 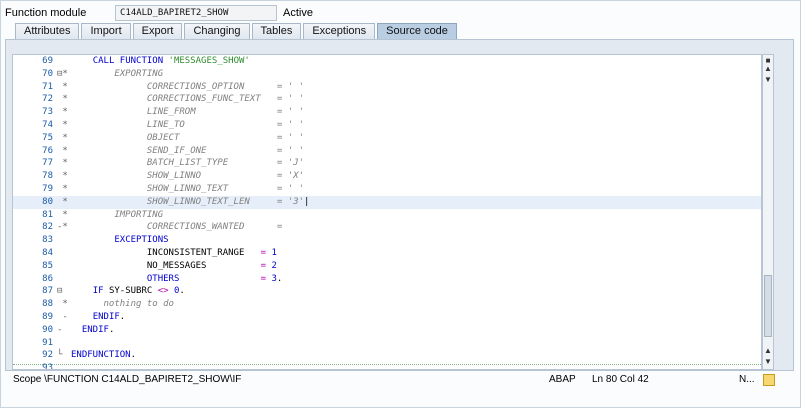 What do you see at coordinates (387, 343) in the screenshot?
I see `code-line: 91` at bounding box center [387, 343].